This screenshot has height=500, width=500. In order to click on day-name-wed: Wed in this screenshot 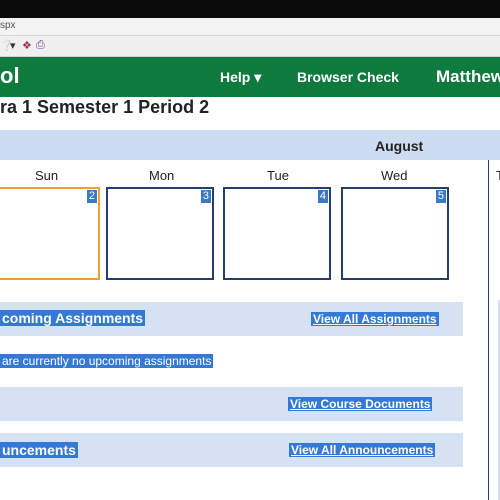, I will do `click(394, 175)`.